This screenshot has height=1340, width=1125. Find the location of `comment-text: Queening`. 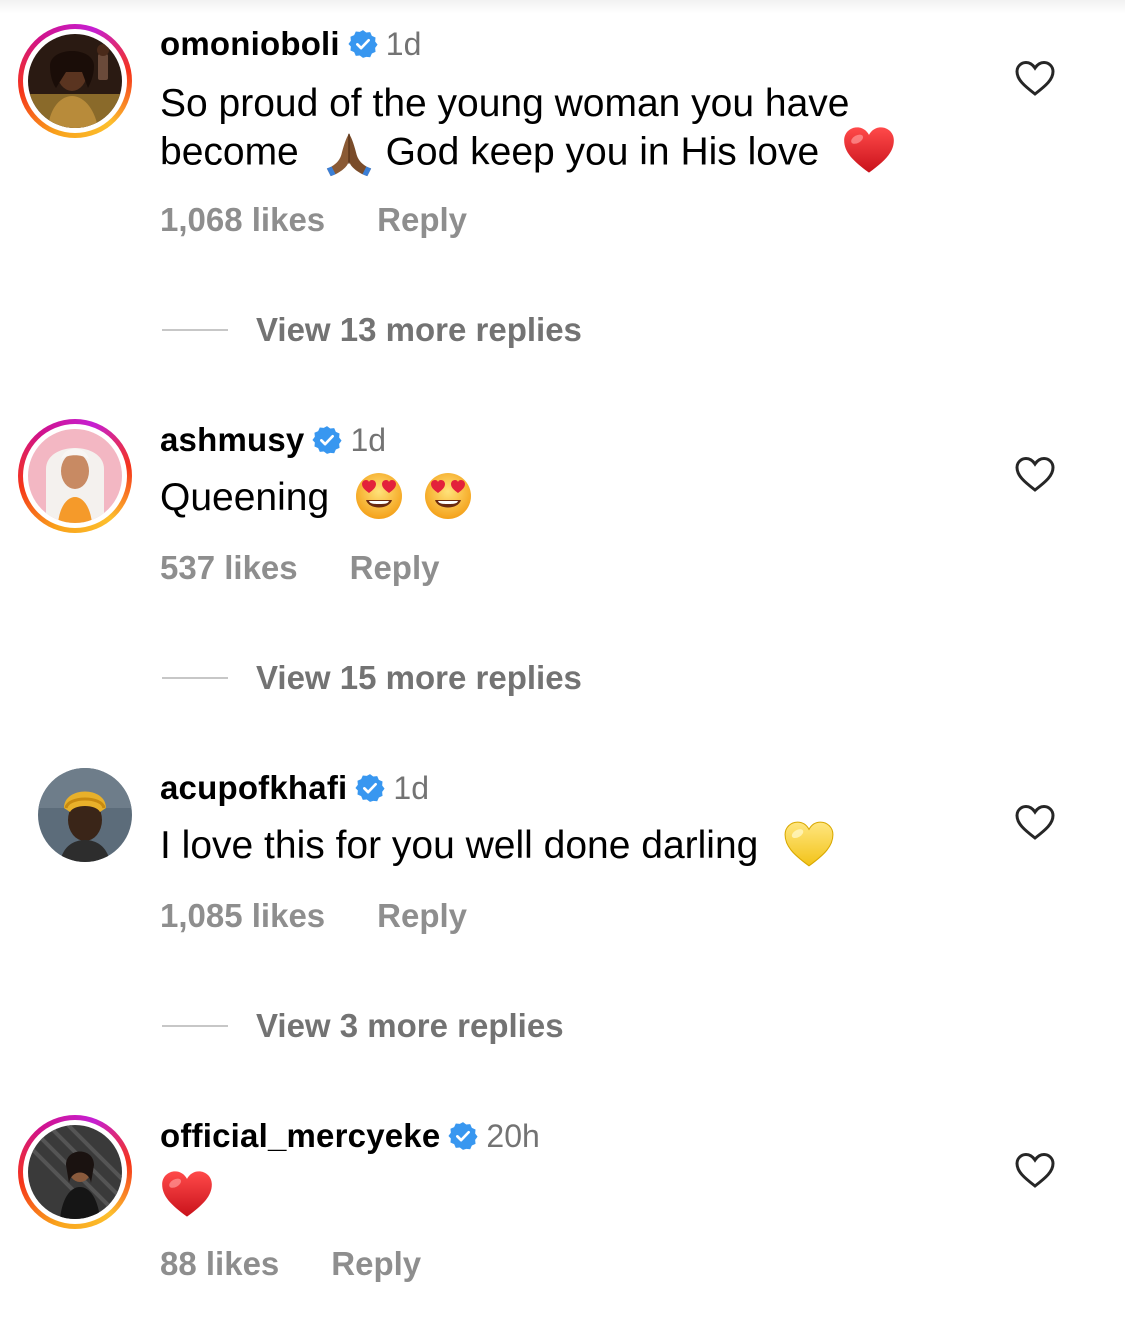

comment-text: Queening is located at coordinates (560, 498).